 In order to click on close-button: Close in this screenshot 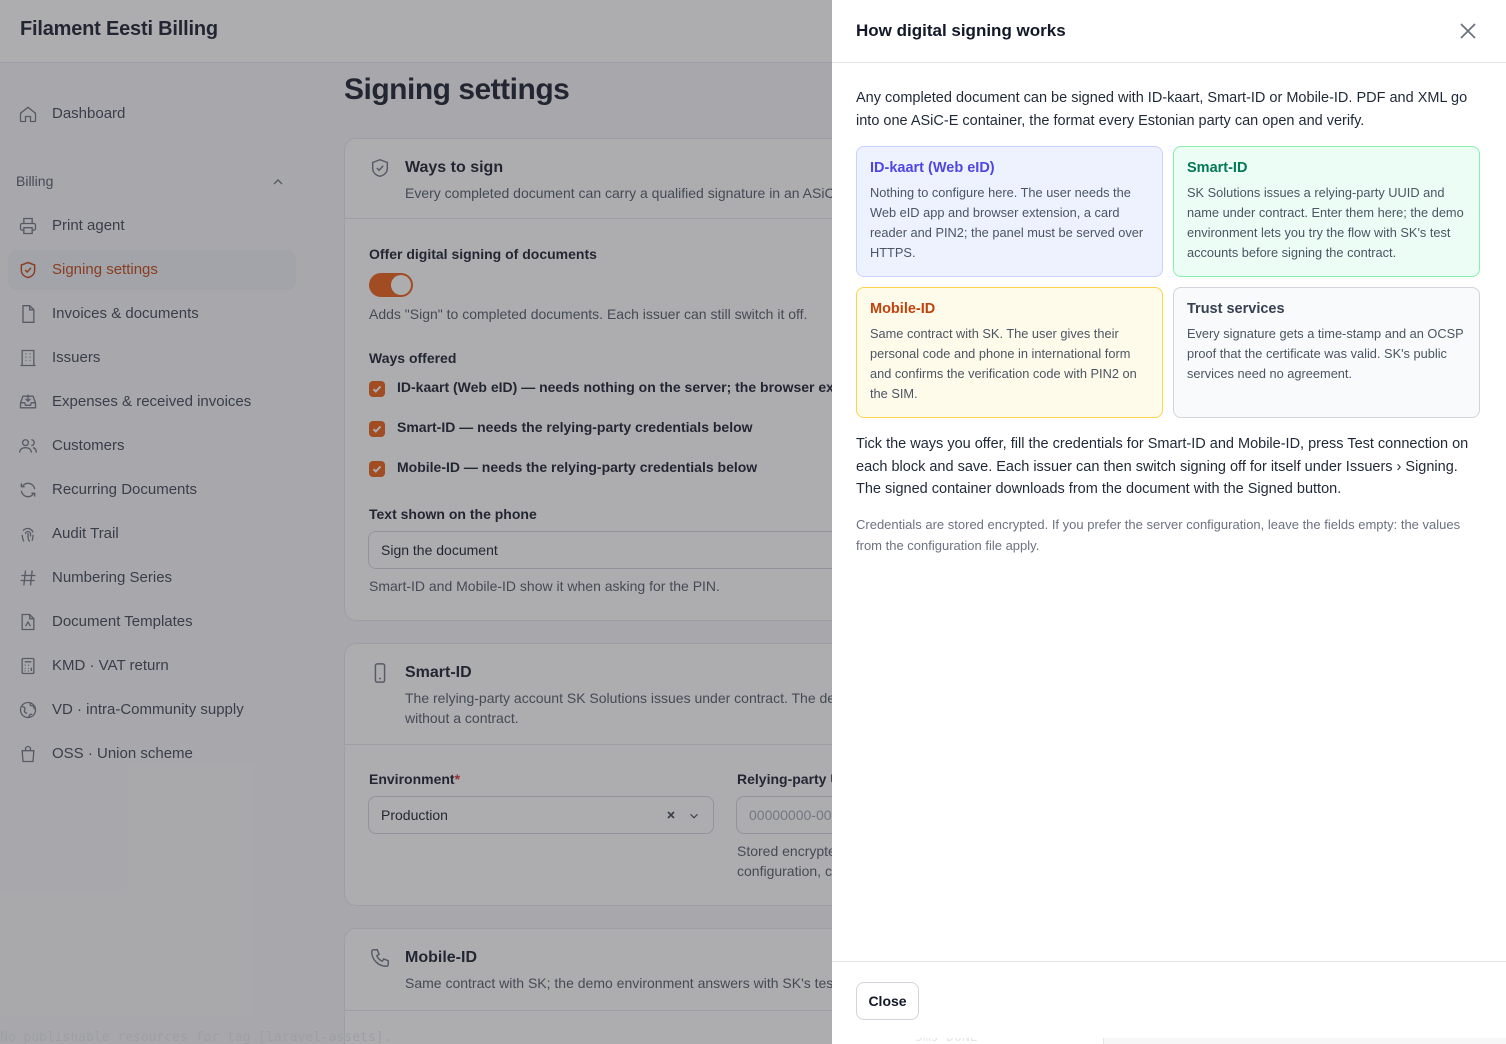, I will do `click(887, 1001)`.